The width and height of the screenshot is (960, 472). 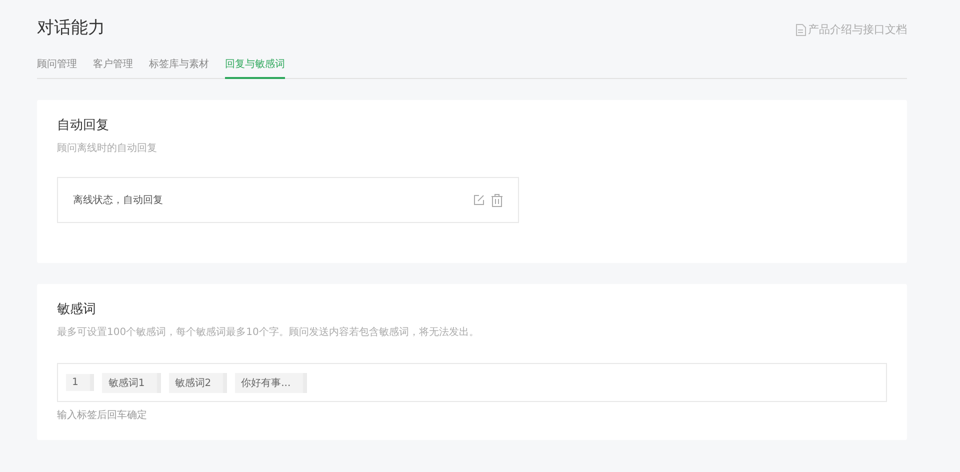 What do you see at coordinates (479, 200) in the screenshot?
I see `edit-icon` at bounding box center [479, 200].